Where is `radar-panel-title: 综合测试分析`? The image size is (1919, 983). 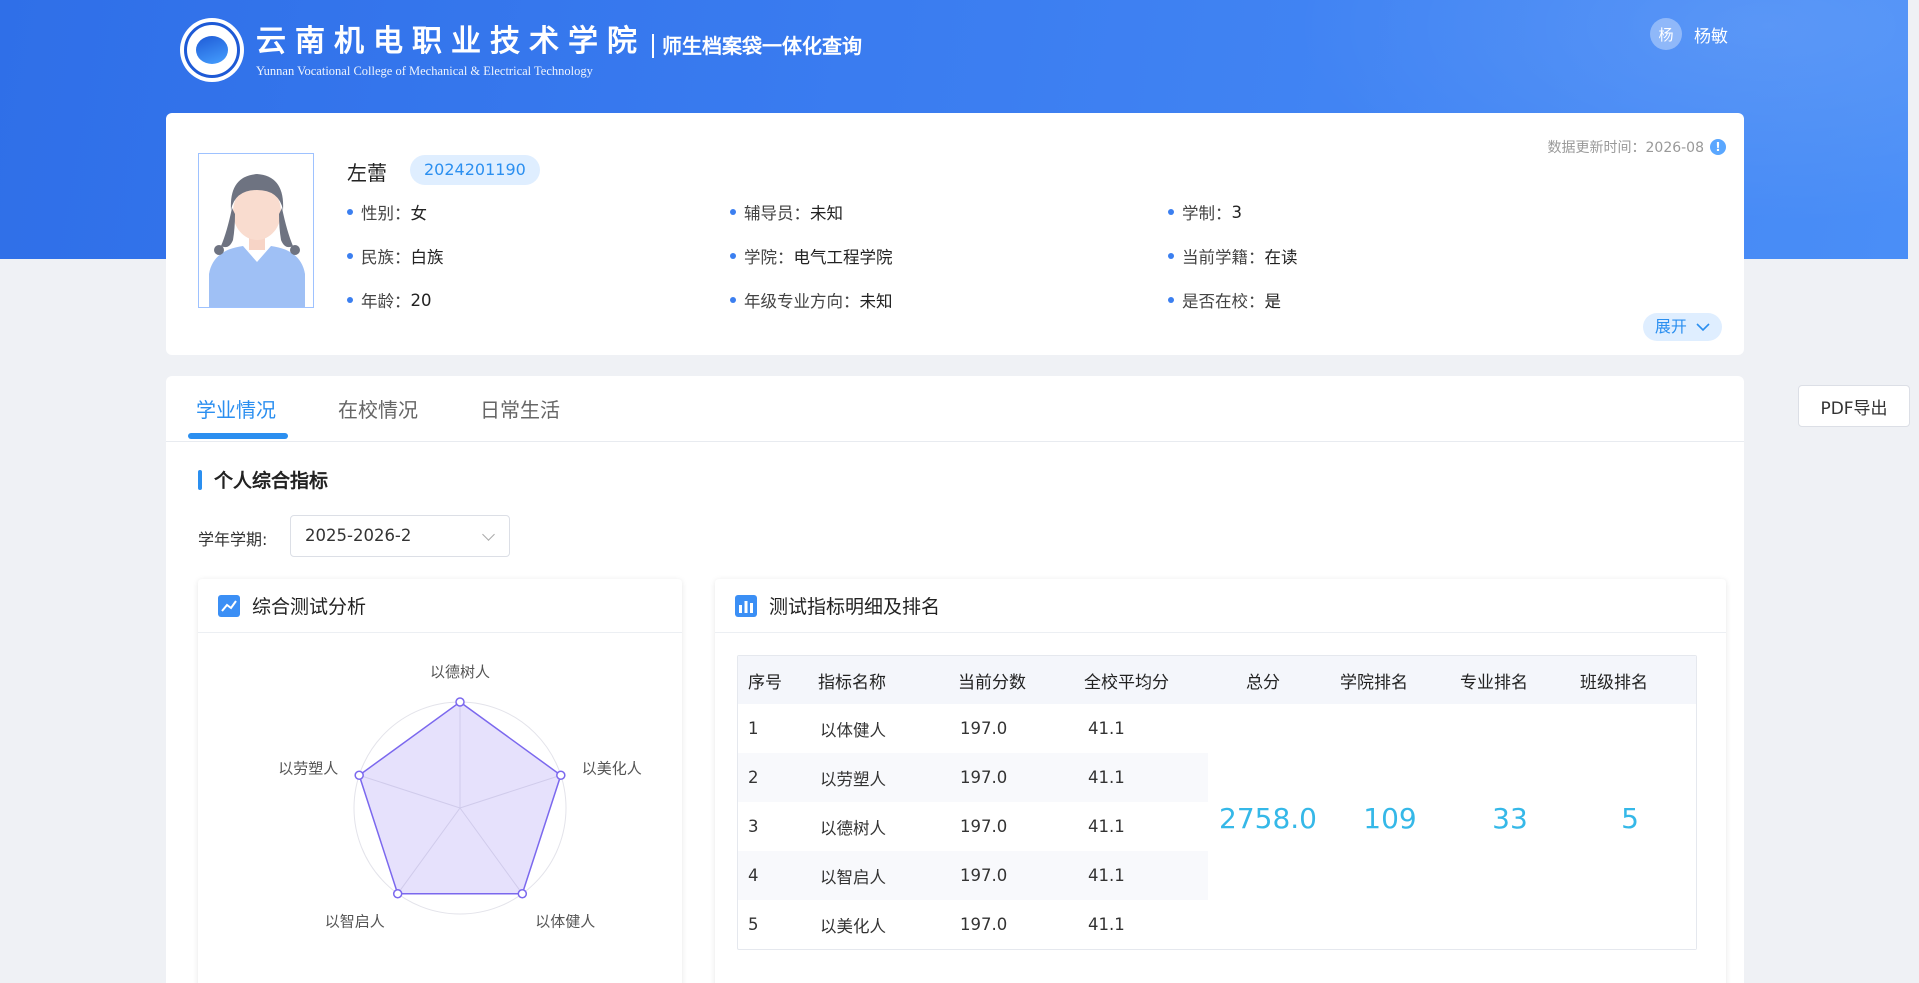 radar-panel-title: 综合测试分析 is located at coordinates (309, 607).